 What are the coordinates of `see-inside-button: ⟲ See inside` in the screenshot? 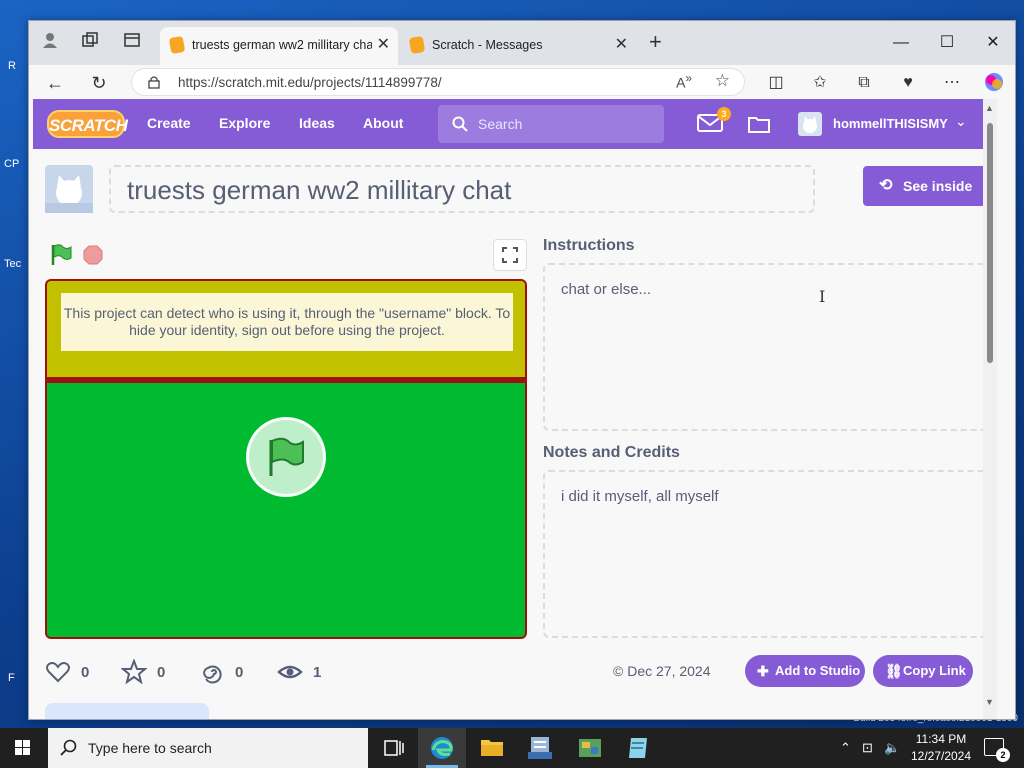 It's located at (925, 186).